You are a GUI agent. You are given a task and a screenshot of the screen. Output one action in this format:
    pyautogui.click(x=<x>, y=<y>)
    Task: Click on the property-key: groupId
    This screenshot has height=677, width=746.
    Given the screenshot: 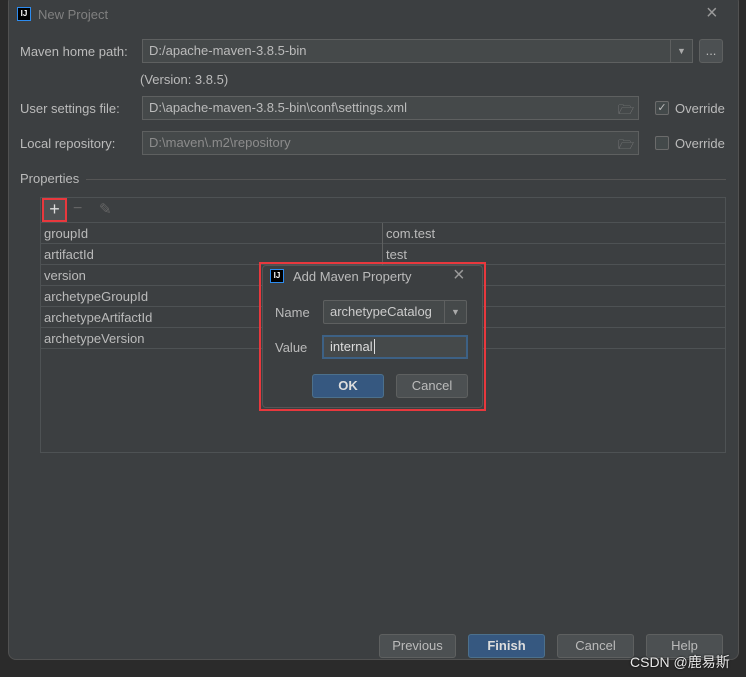 What is the action you would take?
    pyautogui.click(x=66, y=233)
    